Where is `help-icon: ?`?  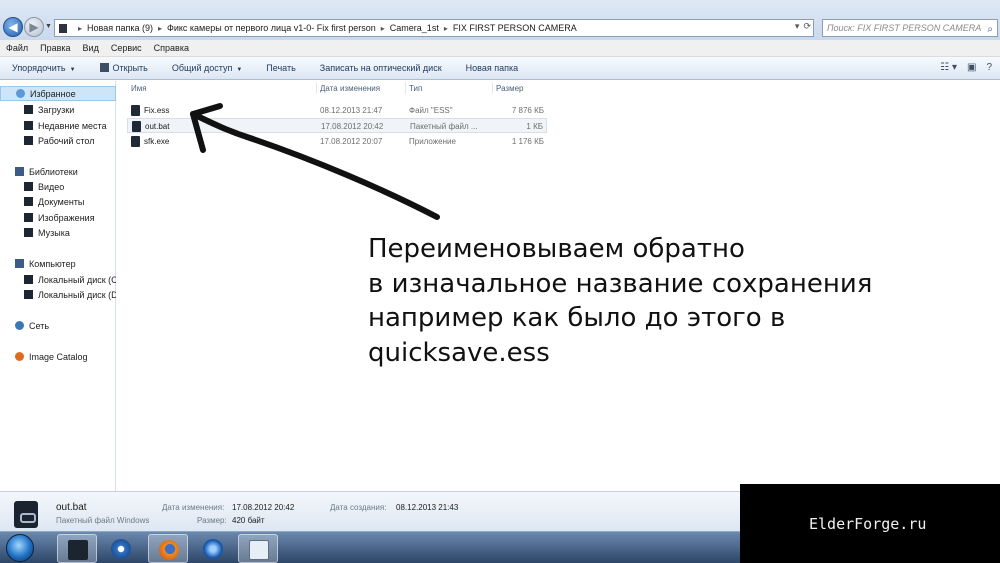 help-icon: ? is located at coordinates (989, 67).